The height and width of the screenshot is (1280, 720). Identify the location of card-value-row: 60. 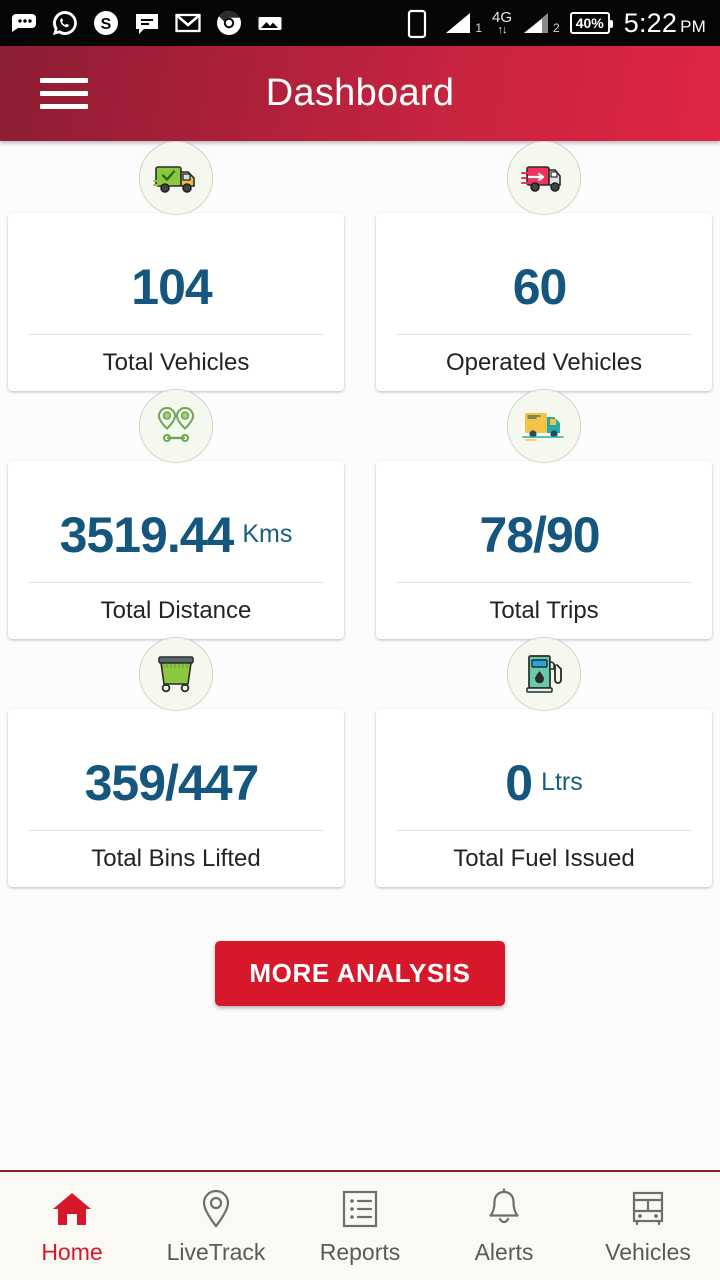
(544, 273).